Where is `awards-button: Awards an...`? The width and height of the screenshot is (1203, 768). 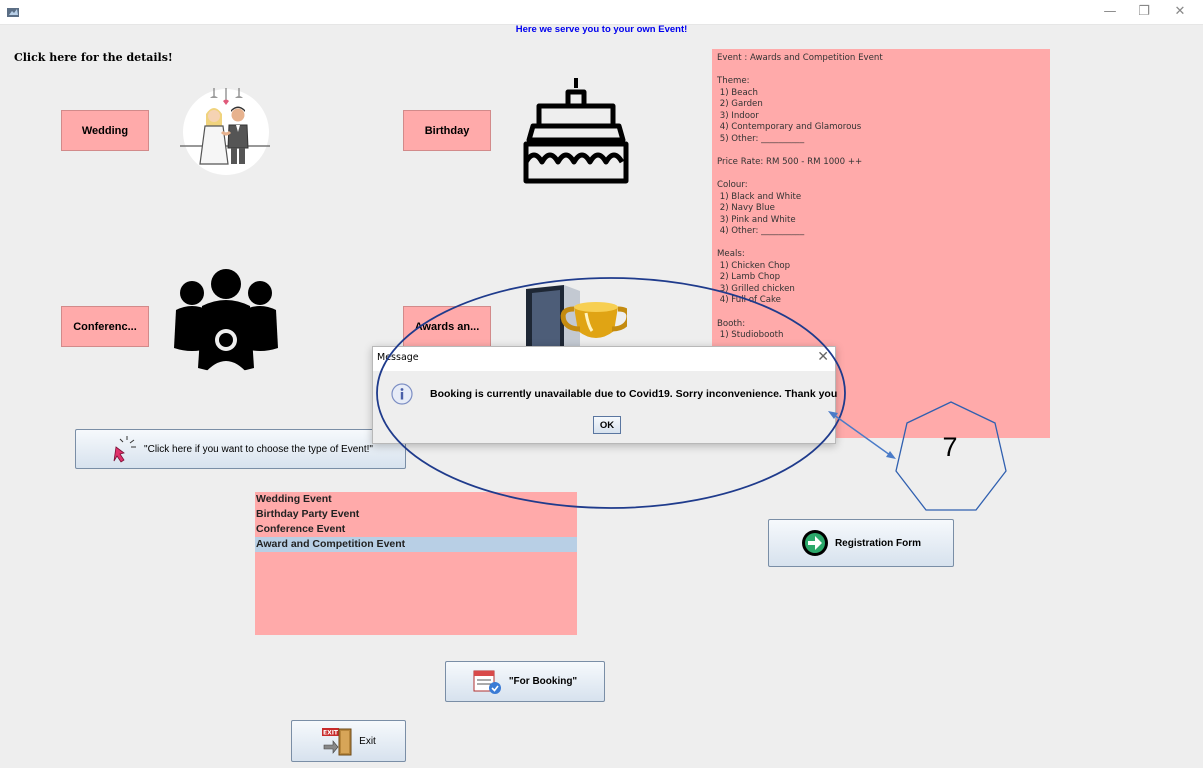
awards-button: Awards an... is located at coordinates (447, 326).